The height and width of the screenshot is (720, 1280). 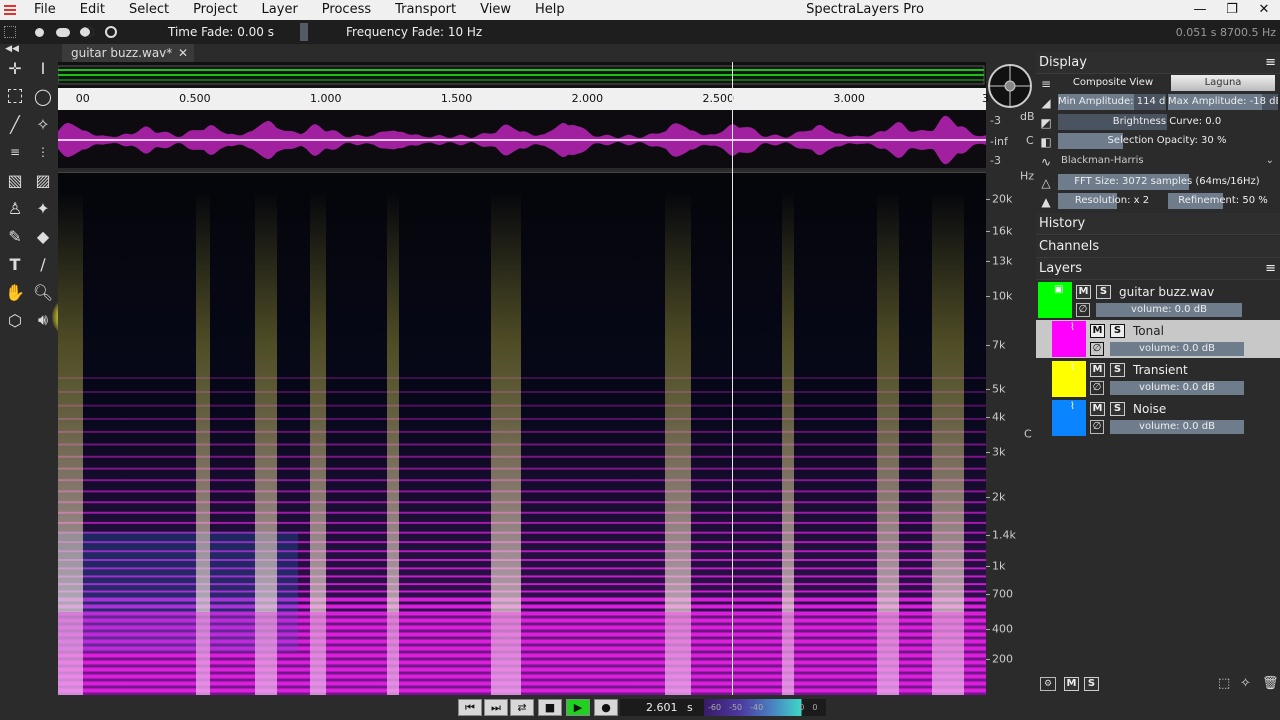 I want to click on layer-name: Noise, so click(x=1149, y=409).